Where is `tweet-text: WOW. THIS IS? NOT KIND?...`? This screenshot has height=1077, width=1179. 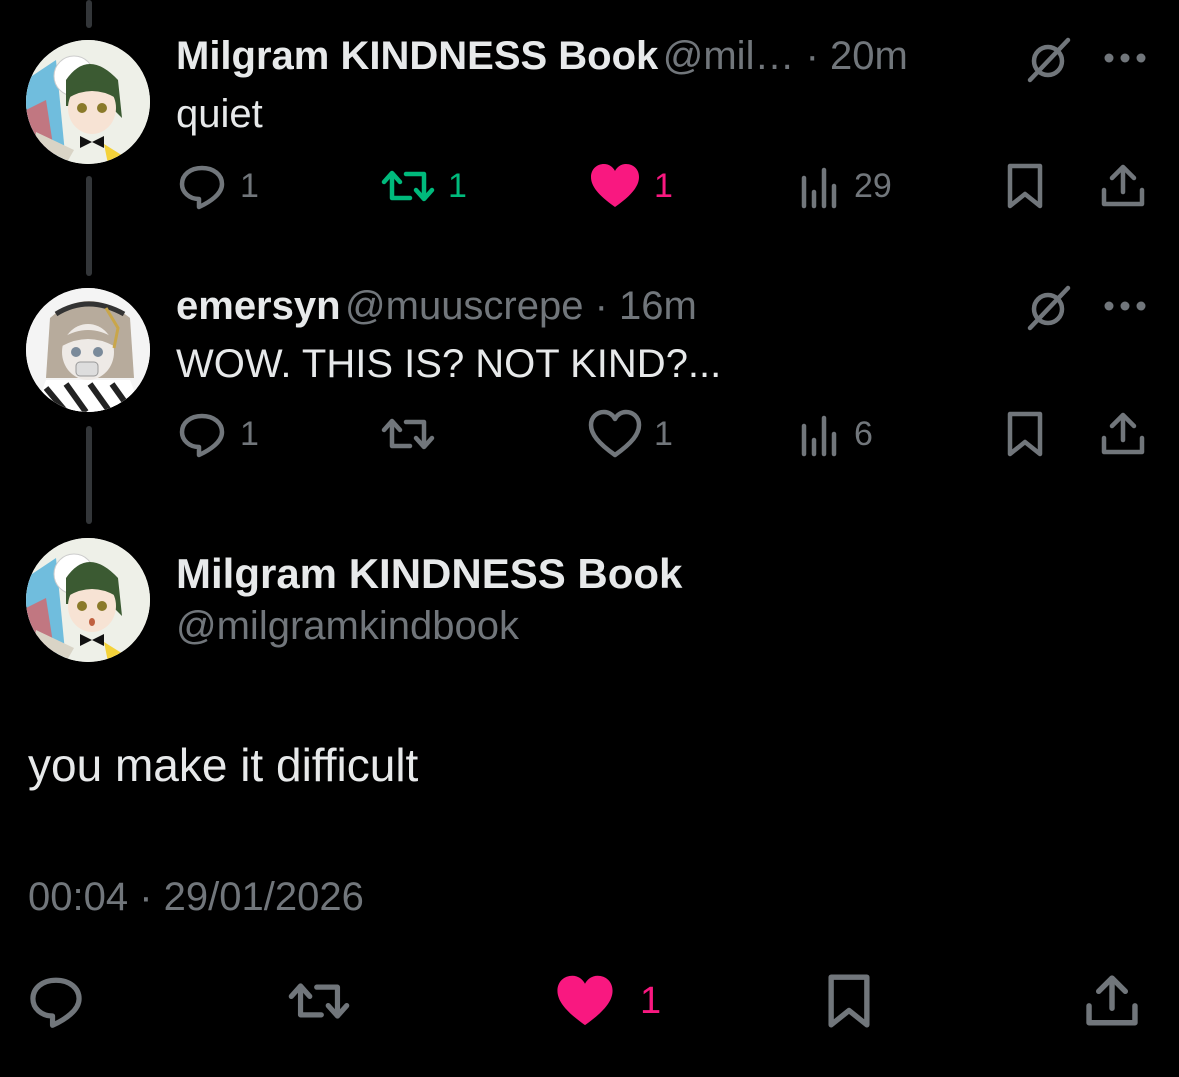
tweet-text: WOW. THIS IS? NOT KIND?... is located at coordinates (449, 364).